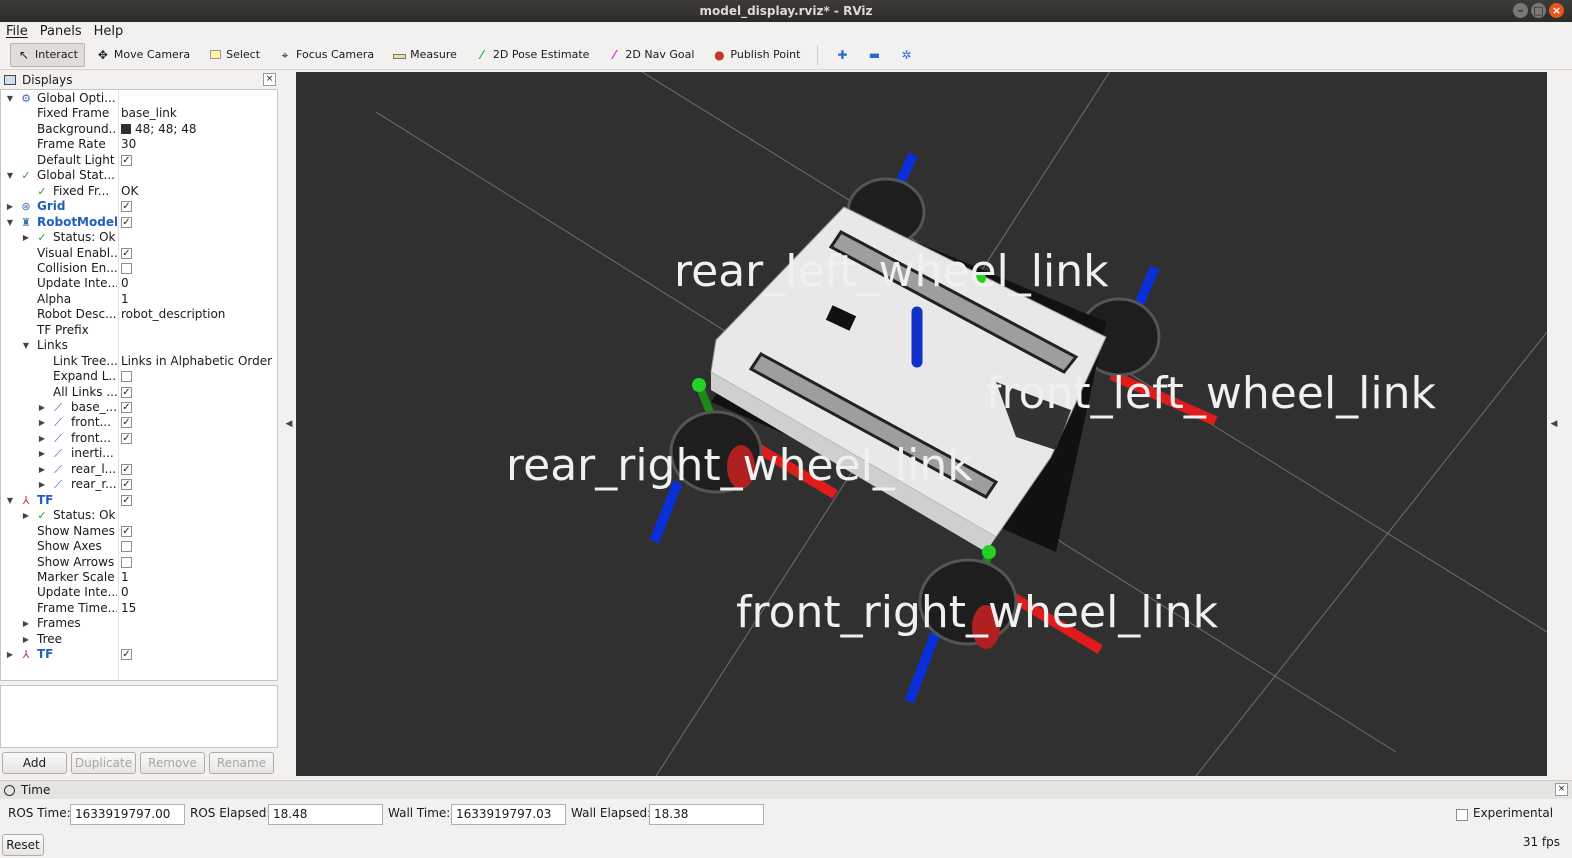  I want to click on tree-row-background: Background... 48; 48; 48, so click(139, 130).